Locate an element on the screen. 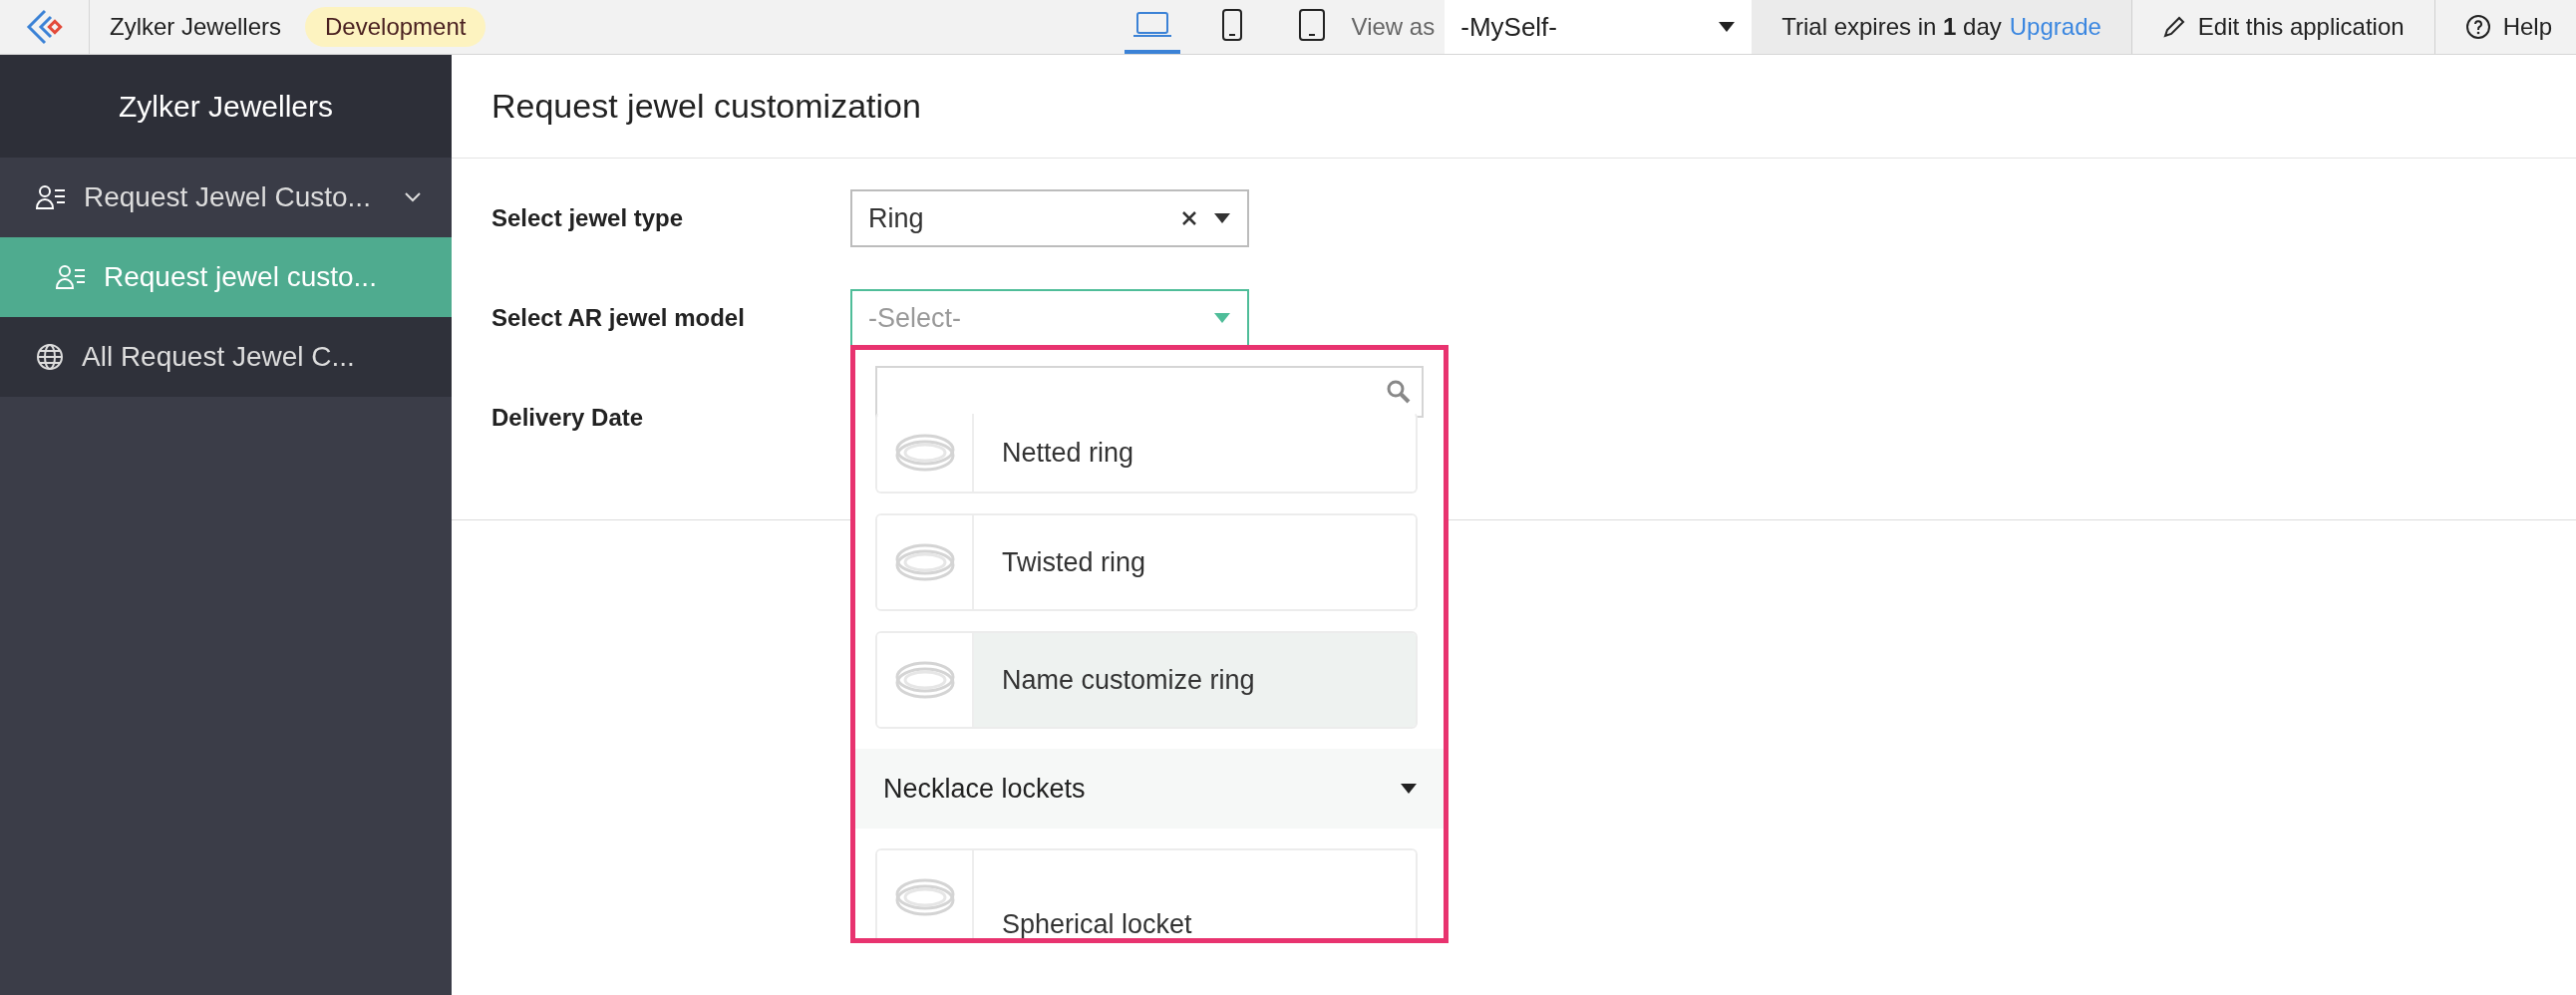 This screenshot has height=995, width=2576. view-as-dropdown: -MySelf- is located at coordinates (1599, 27).